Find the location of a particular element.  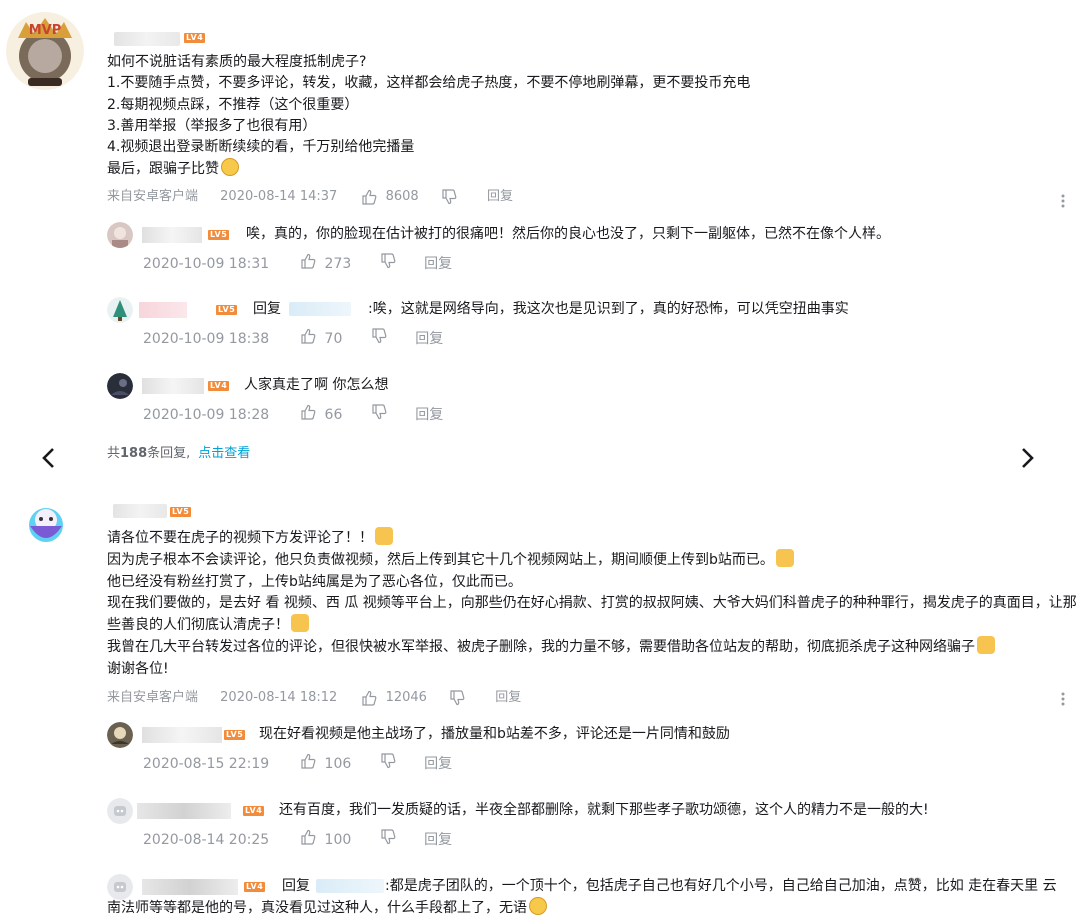

reply-text: 现在好看视频是他主战场了，播放量和b站差不多，评论还是一片同情和鼓励 is located at coordinates (494, 734).